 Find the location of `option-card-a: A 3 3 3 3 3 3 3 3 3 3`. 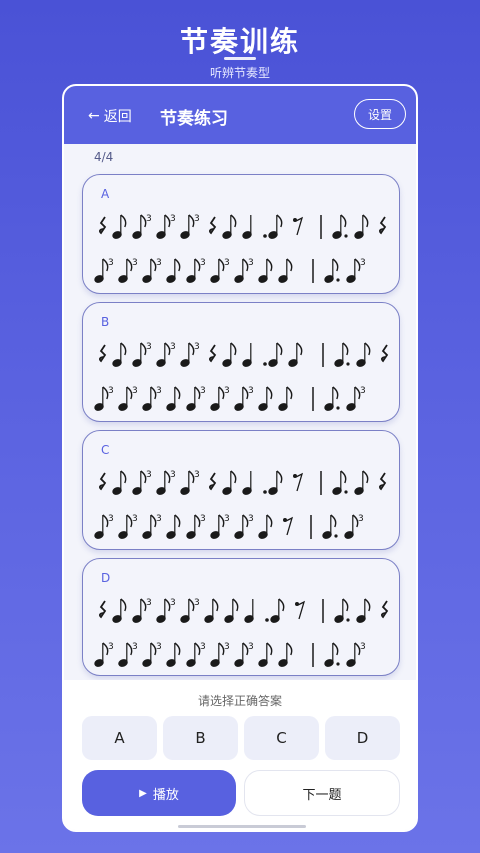

option-card-a: A 3 3 3 3 3 3 3 3 3 3 is located at coordinates (241, 234).